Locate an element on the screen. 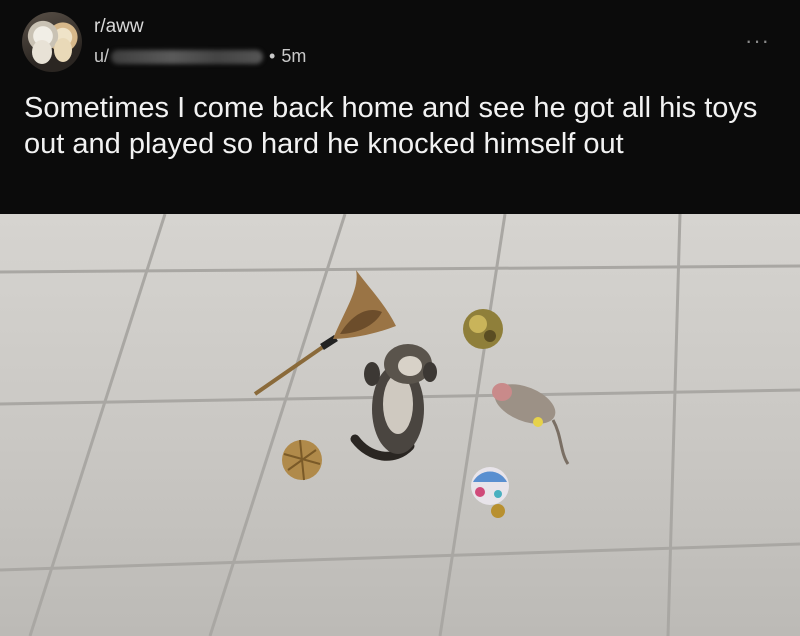 Image resolution: width=800 pixels, height=636 pixels. kitten is located at coordinates (393, 402).